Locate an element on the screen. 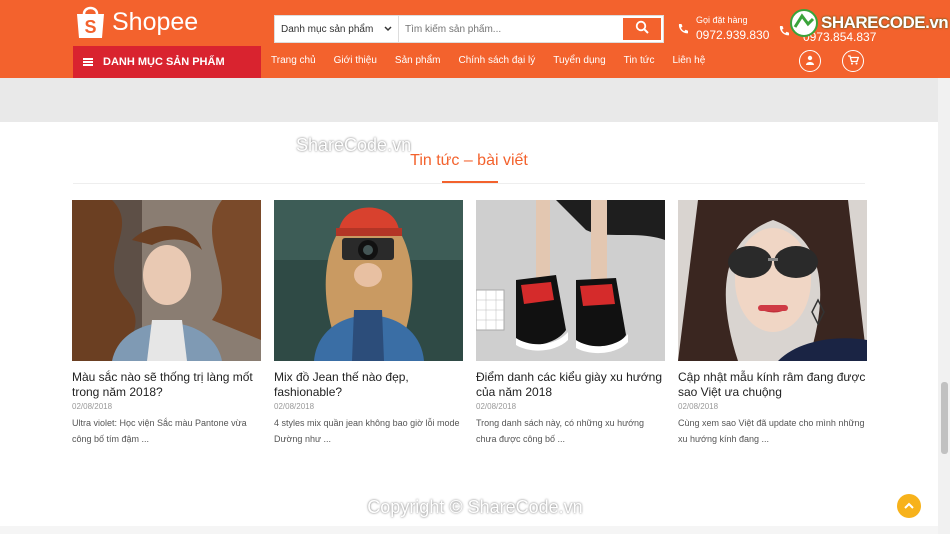  search-category-label: Danh mục sản phẩm is located at coordinates (327, 29).